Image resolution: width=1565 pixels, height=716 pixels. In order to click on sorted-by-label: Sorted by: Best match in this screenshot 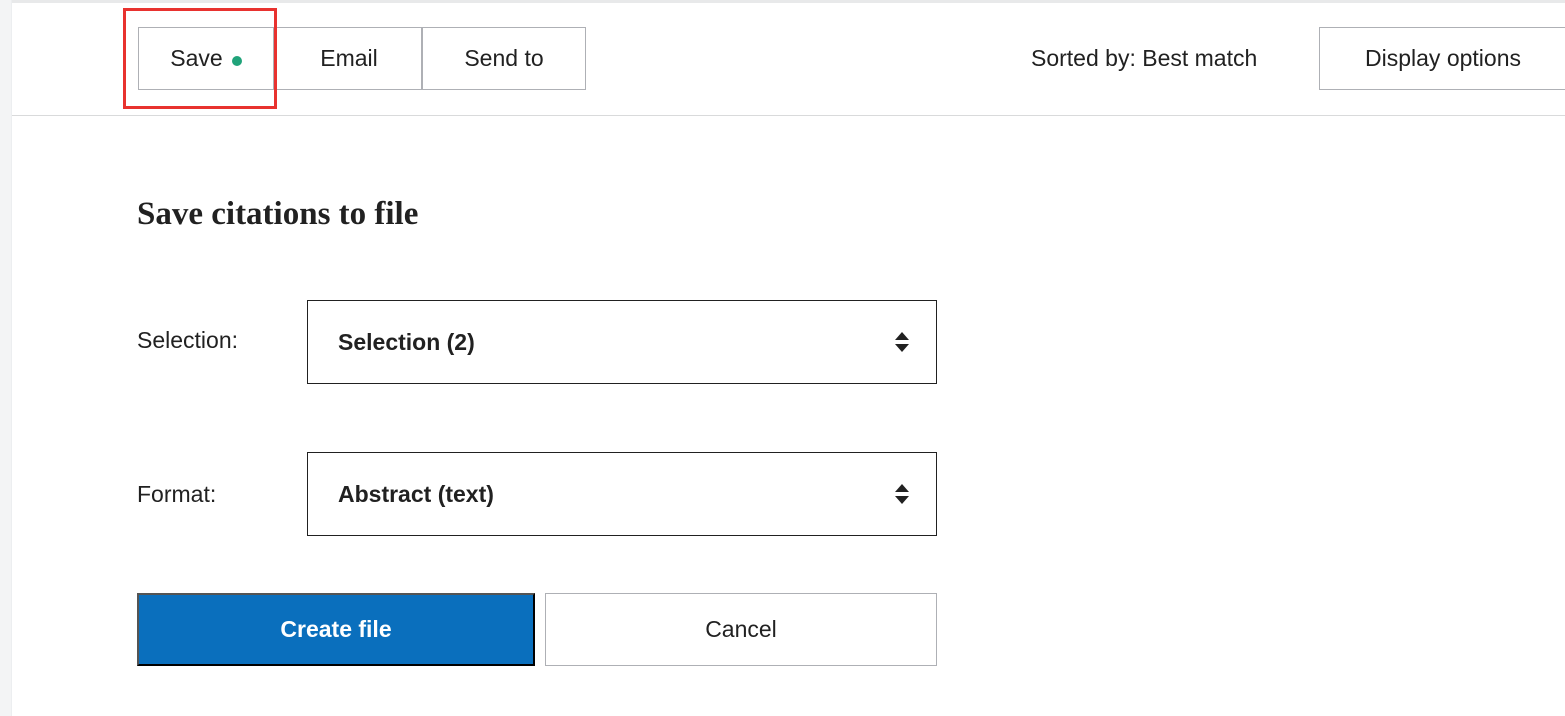, I will do `click(1144, 58)`.